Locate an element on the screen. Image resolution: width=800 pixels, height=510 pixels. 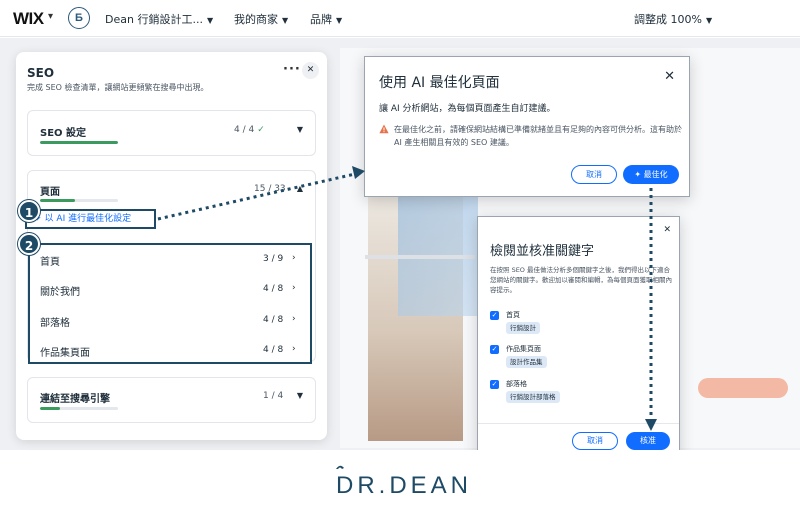
footer: DR.DEAN is located at coordinates (400, 480).